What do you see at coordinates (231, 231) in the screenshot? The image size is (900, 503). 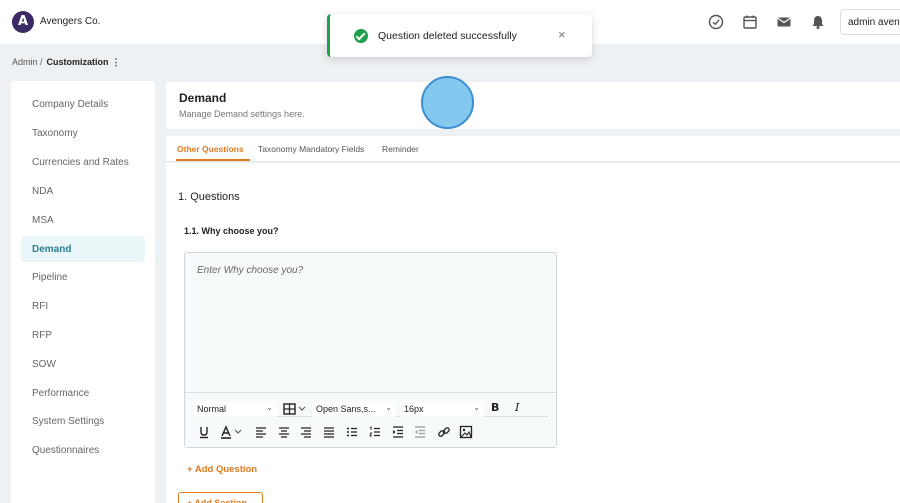 I see `question-label: 1.1. Why choose you?` at bounding box center [231, 231].